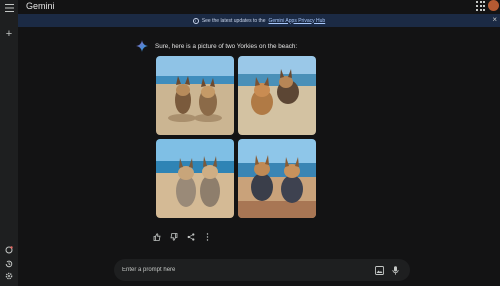  What do you see at coordinates (195, 20) in the screenshot?
I see `info-icon: i` at bounding box center [195, 20].